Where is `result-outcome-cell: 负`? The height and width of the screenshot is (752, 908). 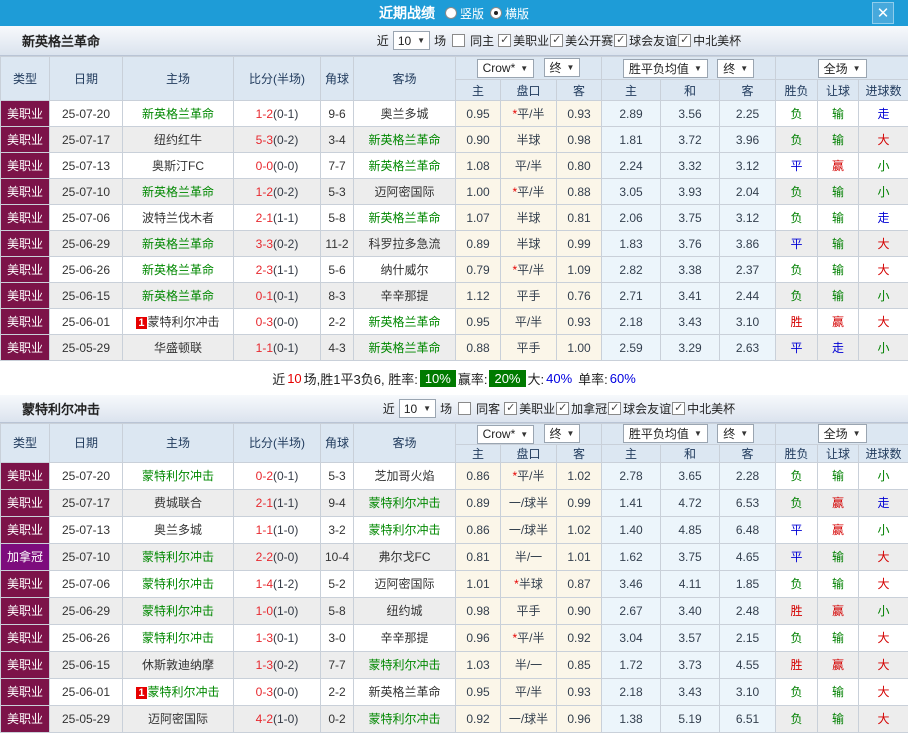 result-outcome-cell: 负 is located at coordinates (797, 475).